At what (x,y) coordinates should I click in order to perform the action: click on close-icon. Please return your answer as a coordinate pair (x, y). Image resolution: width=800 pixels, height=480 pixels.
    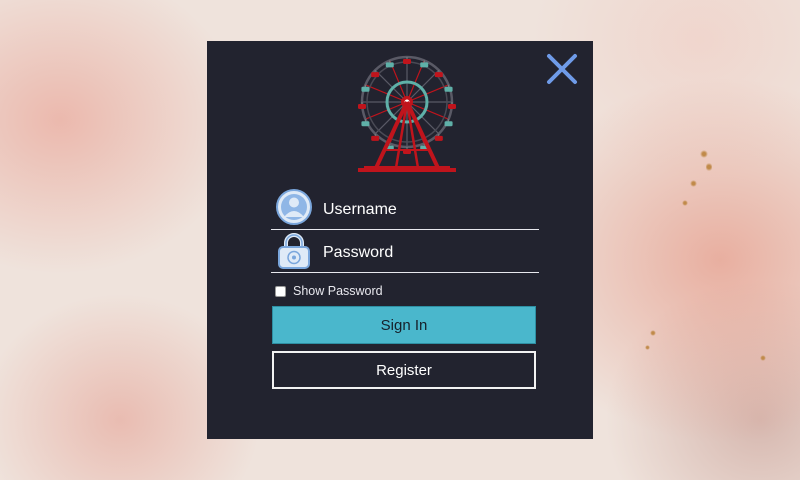
    Looking at the image, I should click on (562, 69).